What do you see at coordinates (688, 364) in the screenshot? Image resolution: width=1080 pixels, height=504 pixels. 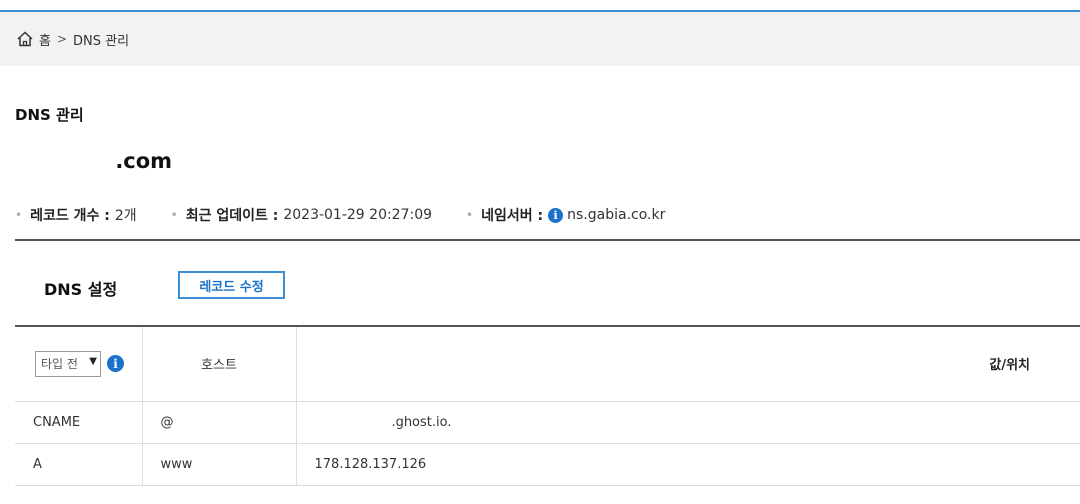 I see `value-header: 값/위치` at bounding box center [688, 364].